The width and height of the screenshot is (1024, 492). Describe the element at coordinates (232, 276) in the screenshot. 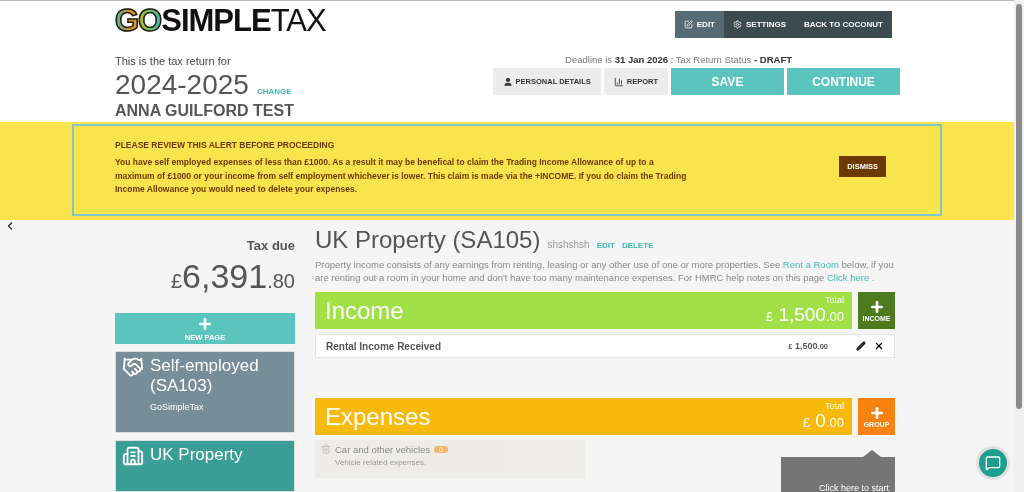

I see `tax-due-amount: £6,391.80` at that location.